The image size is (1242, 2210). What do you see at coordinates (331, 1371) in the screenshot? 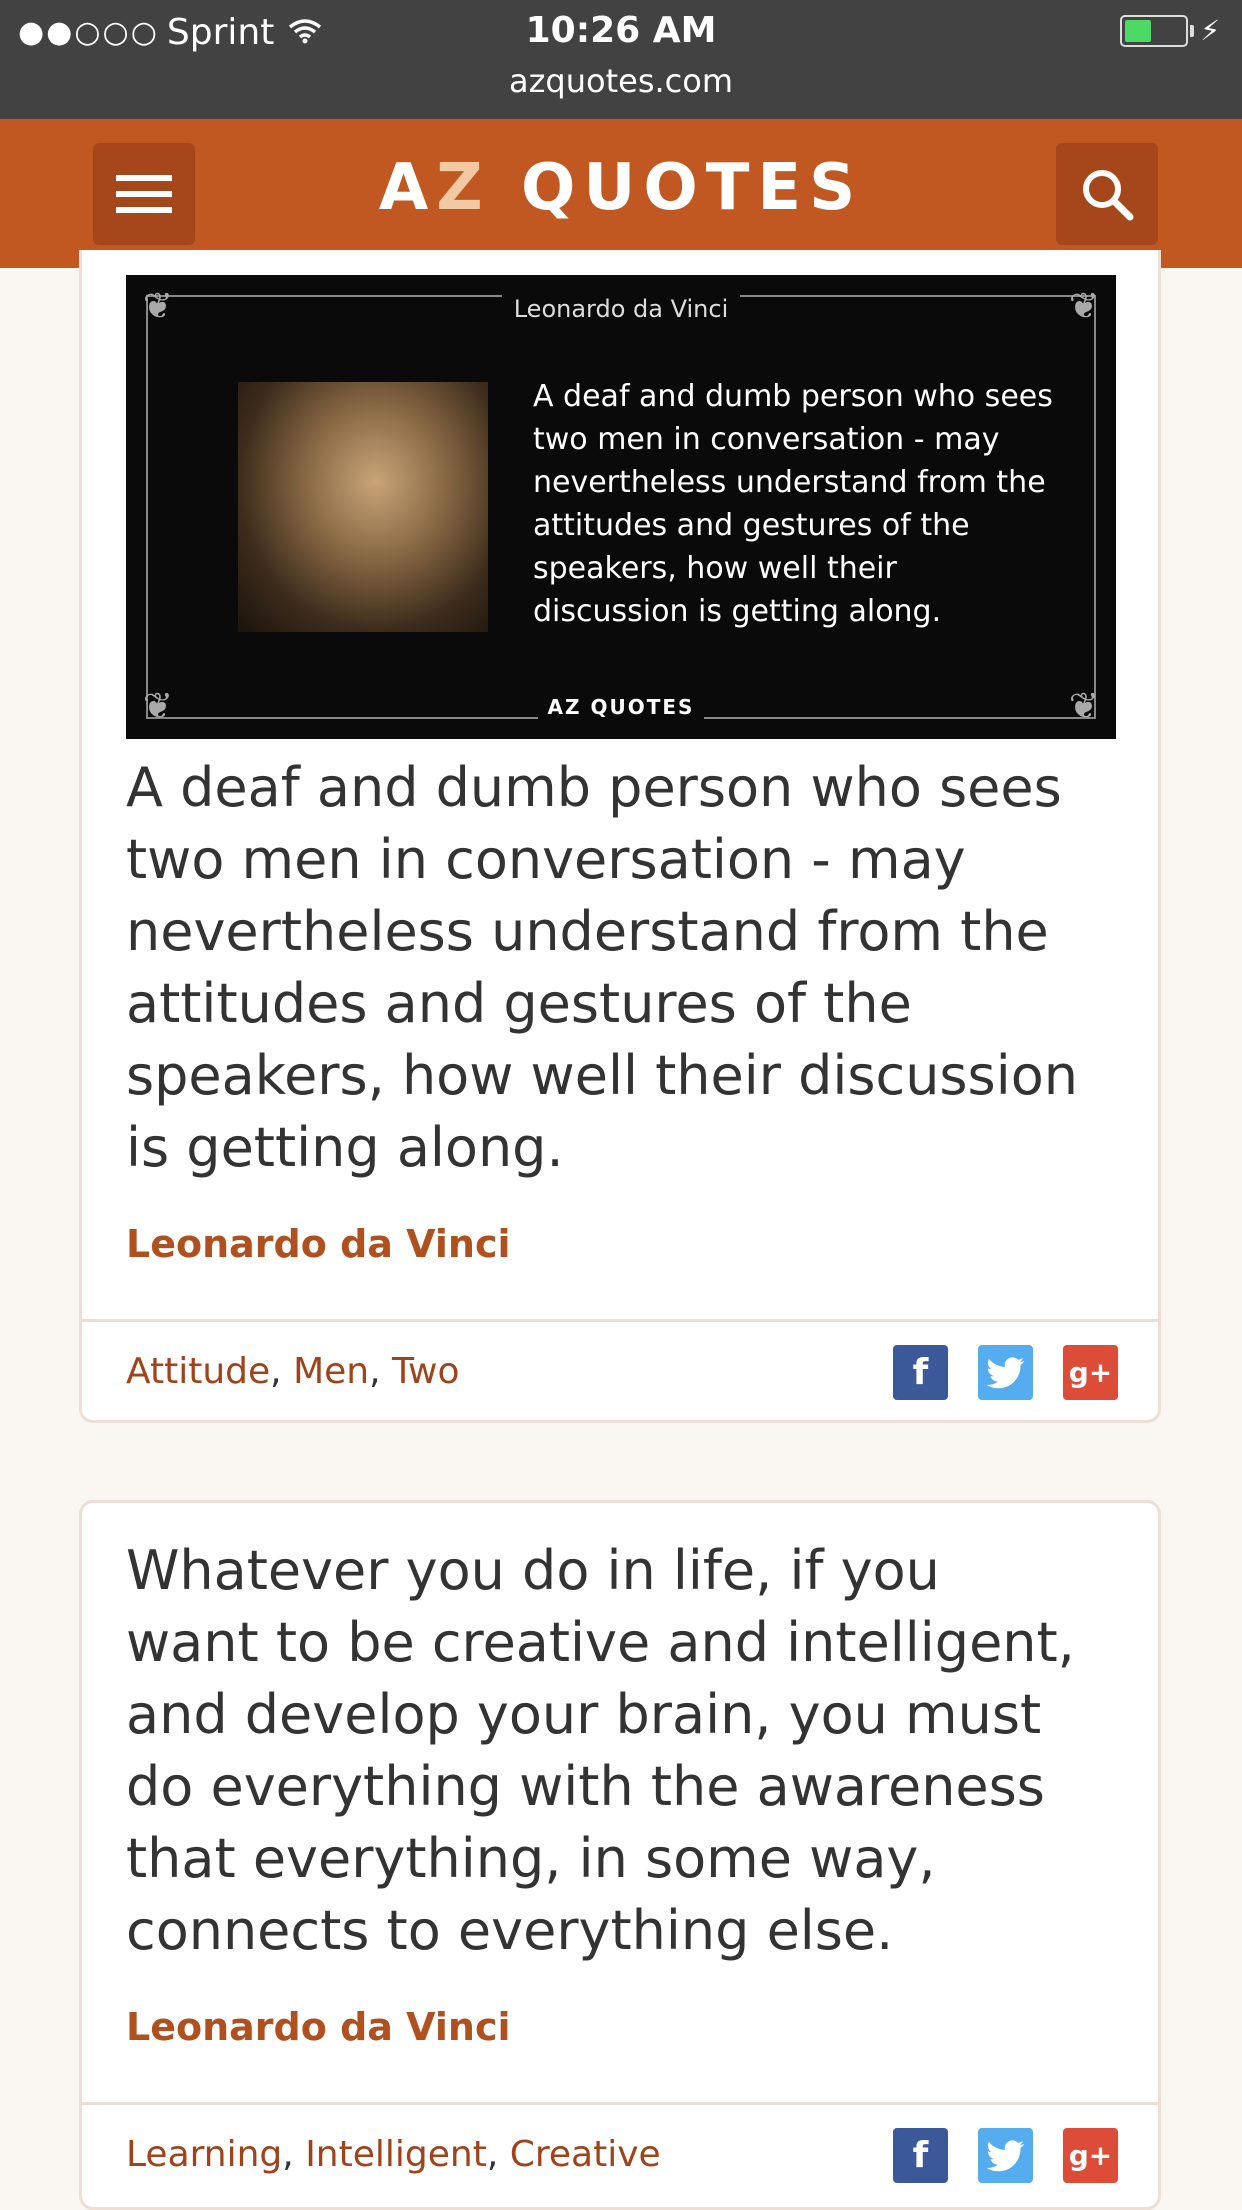
I see `tag-link: Men` at bounding box center [331, 1371].